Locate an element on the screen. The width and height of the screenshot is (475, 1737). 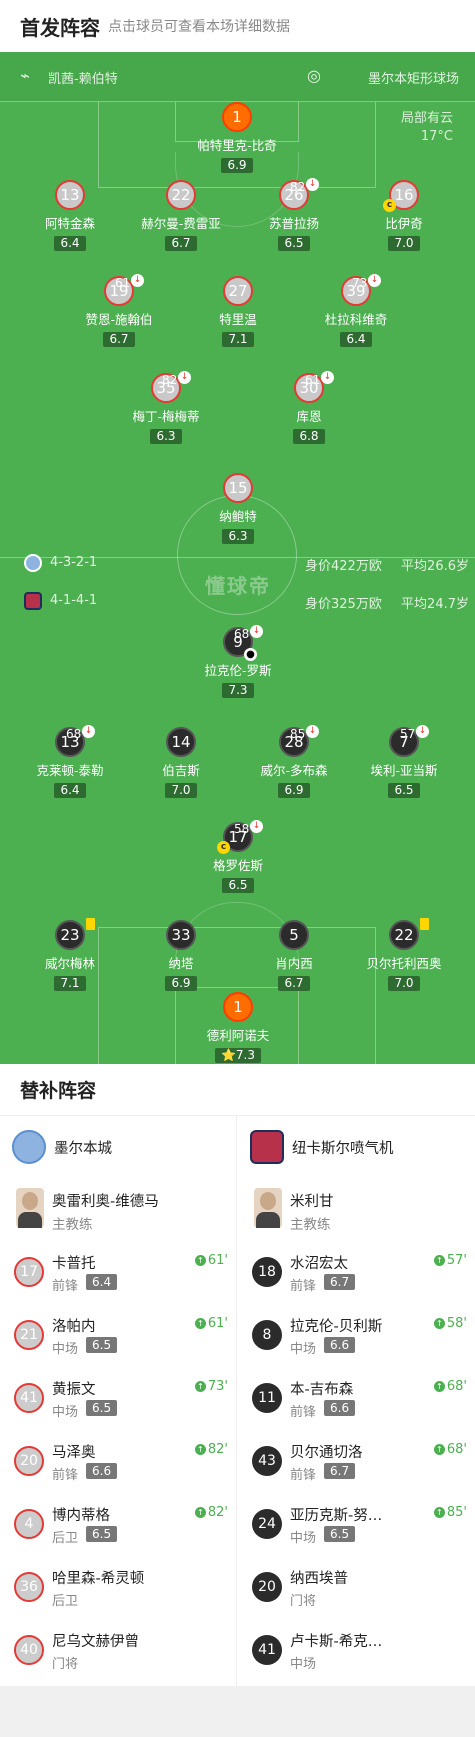
sub-player-row: 20 马泽奥 前锋 6.6 ↑ 82' is located at coordinates (118, 1460).